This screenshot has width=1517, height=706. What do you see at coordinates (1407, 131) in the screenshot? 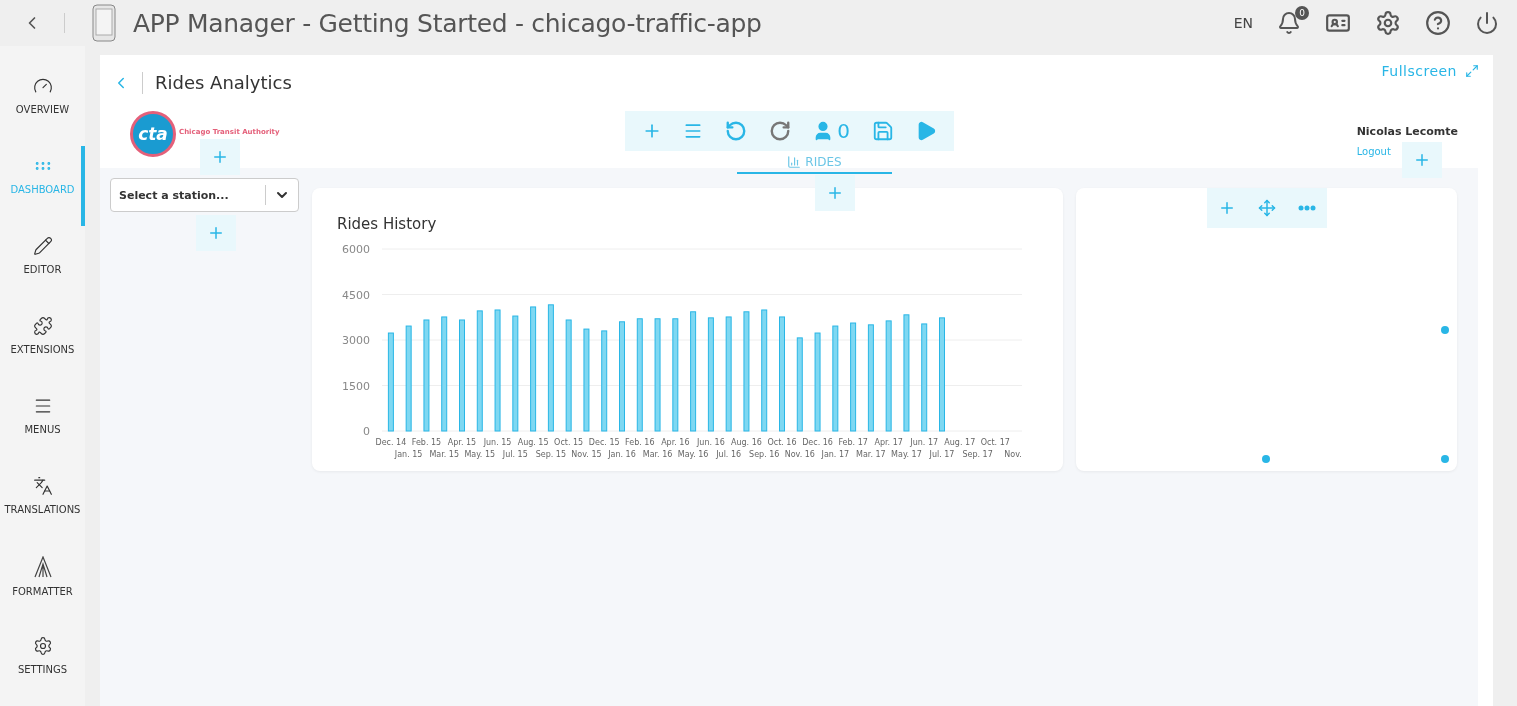
I see `user-name: Nicolas Lecomte` at bounding box center [1407, 131].